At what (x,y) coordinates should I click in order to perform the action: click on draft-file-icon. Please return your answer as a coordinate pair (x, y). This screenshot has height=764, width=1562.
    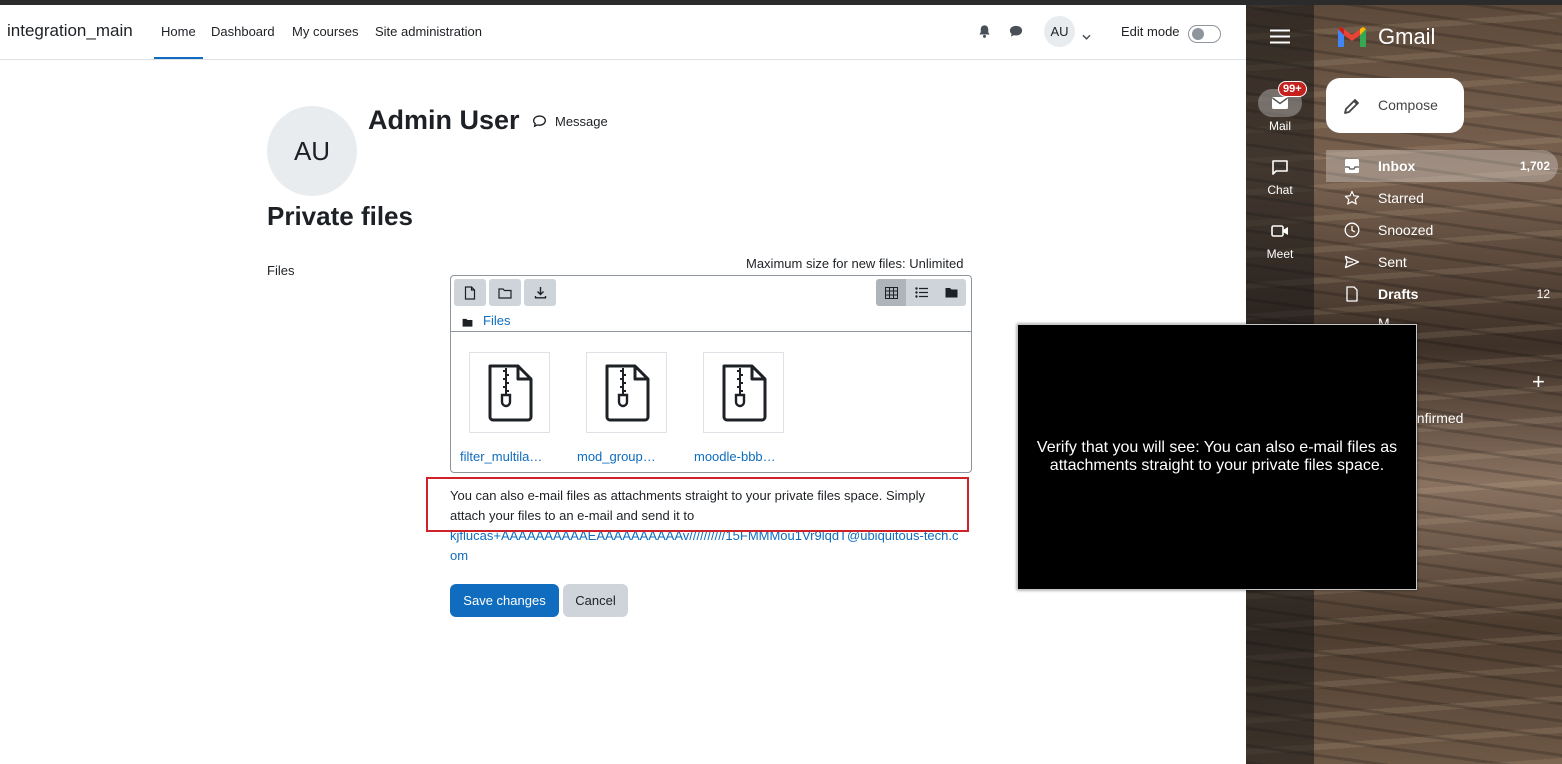
    Looking at the image, I should click on (1352, 294).